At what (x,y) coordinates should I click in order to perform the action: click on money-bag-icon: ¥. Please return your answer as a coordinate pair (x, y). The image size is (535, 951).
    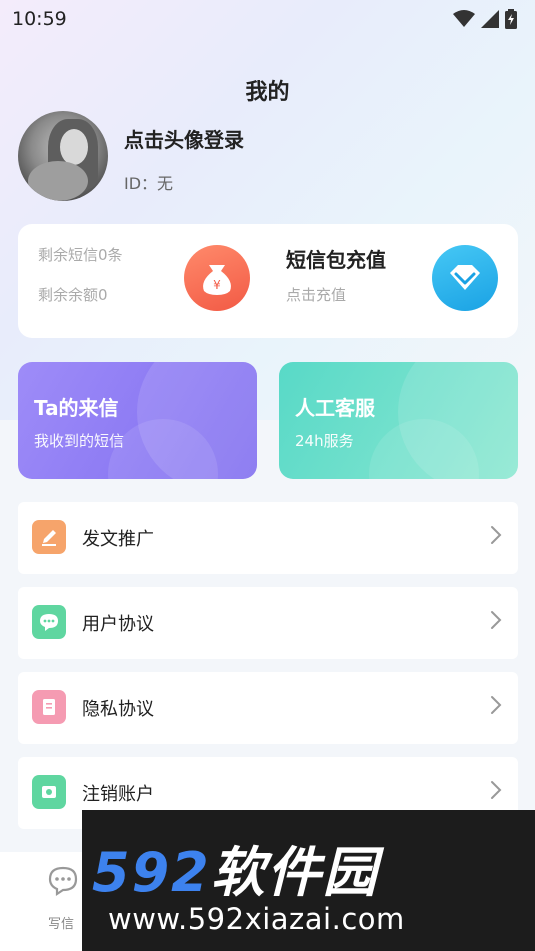
    Looking at the image, I should click on (217, 278).